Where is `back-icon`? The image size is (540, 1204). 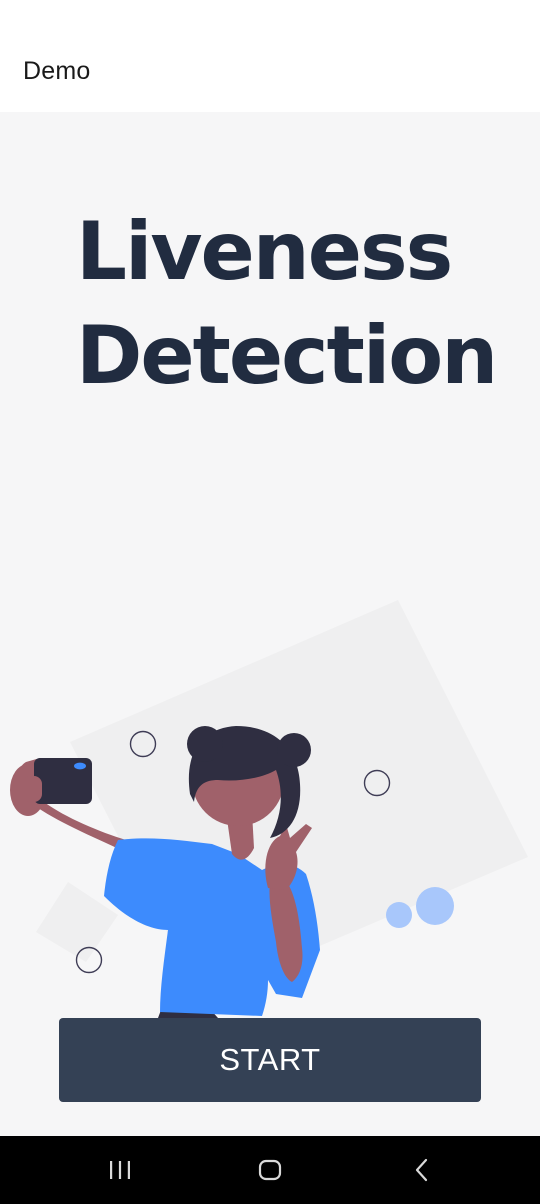
back-icon is located at coordinates (421, 1170).